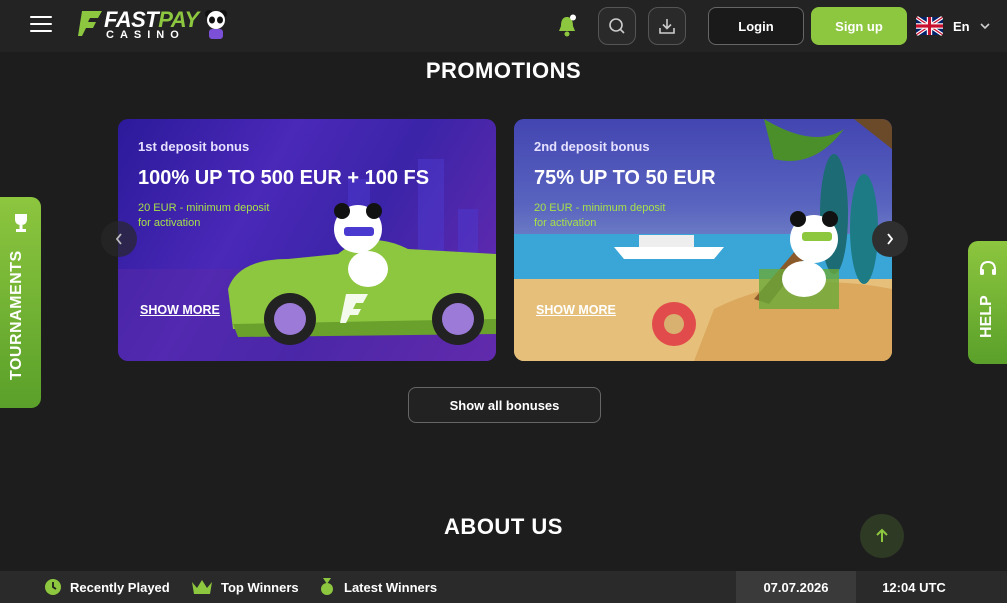 This screenshot has height=603, width=1007. What do you see at coordinates (961, 26) in the screenshot?
I see `language-label: En` at bounding box center [961, 26].